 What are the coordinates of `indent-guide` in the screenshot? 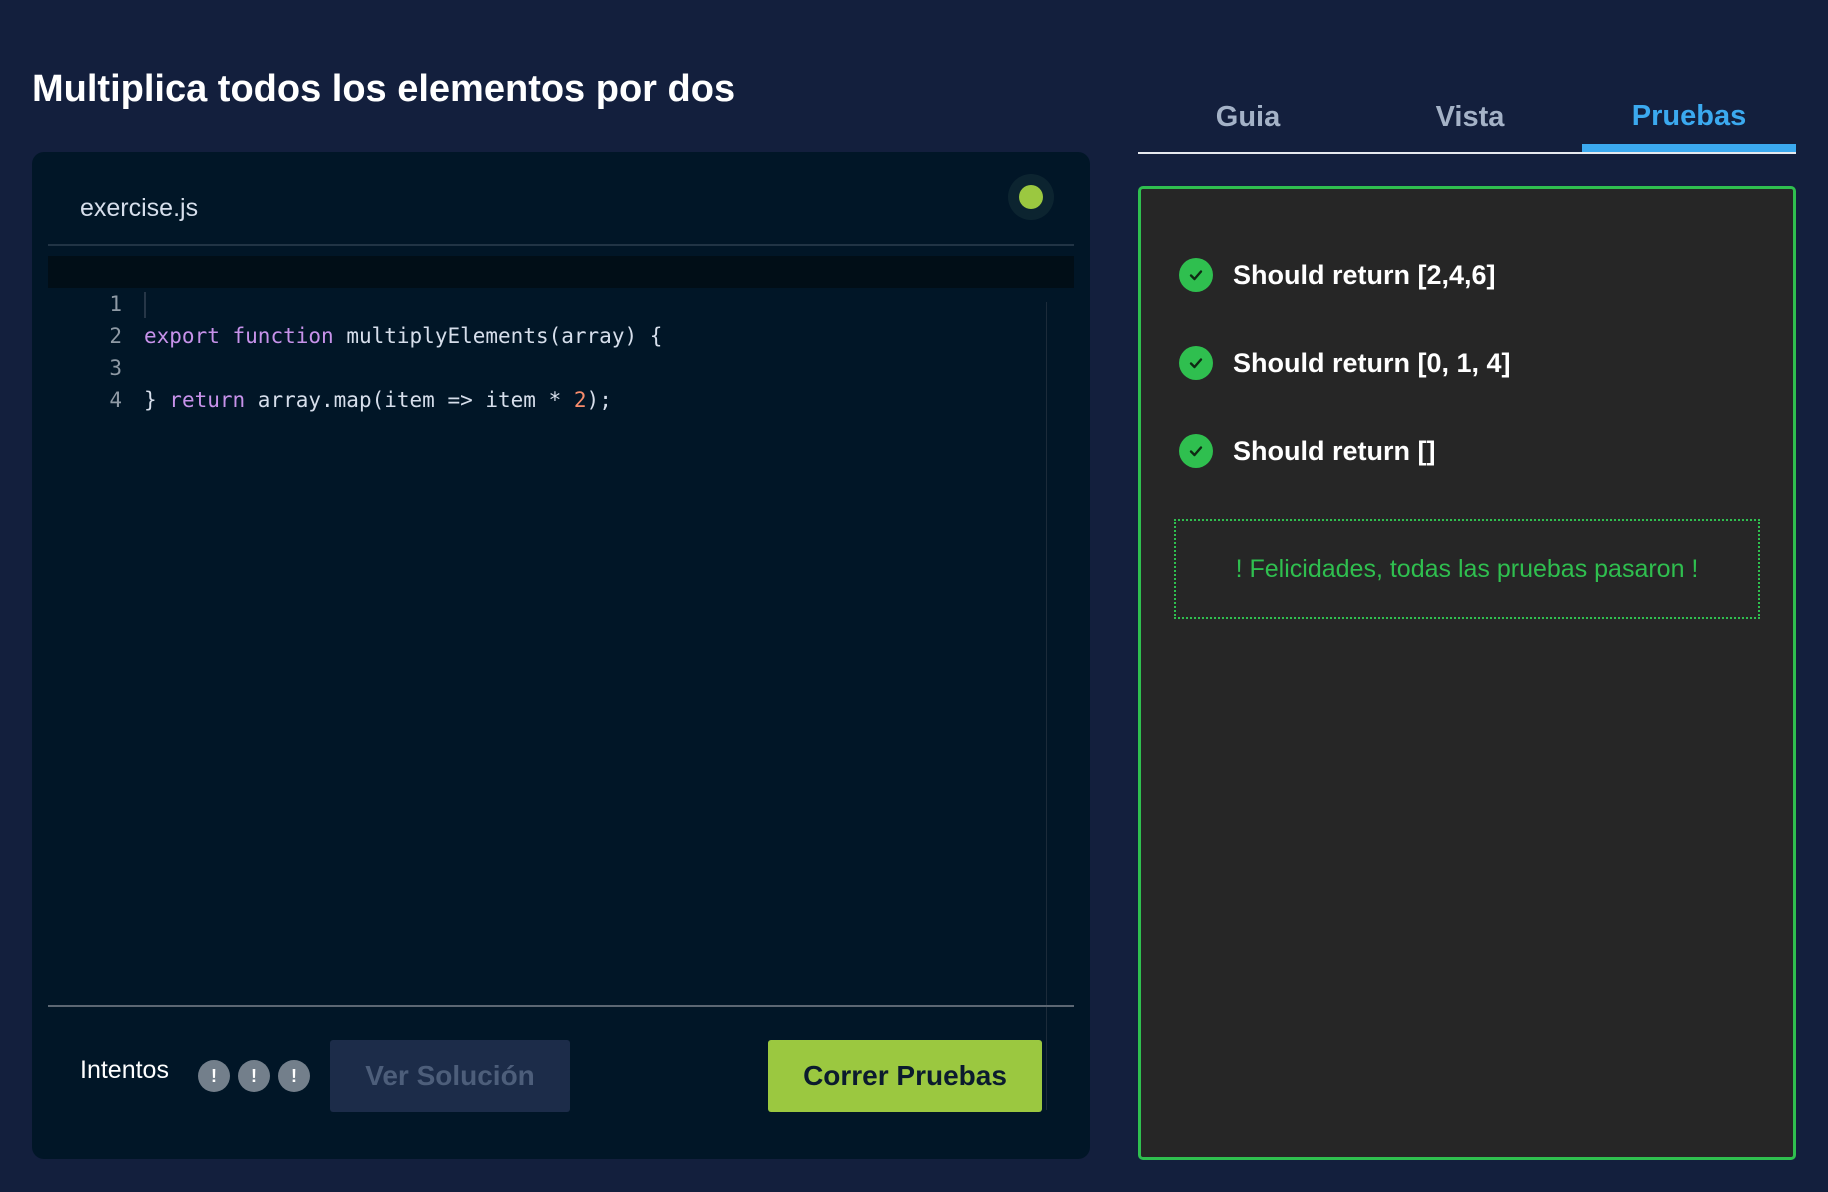 It's located at (145, 305).